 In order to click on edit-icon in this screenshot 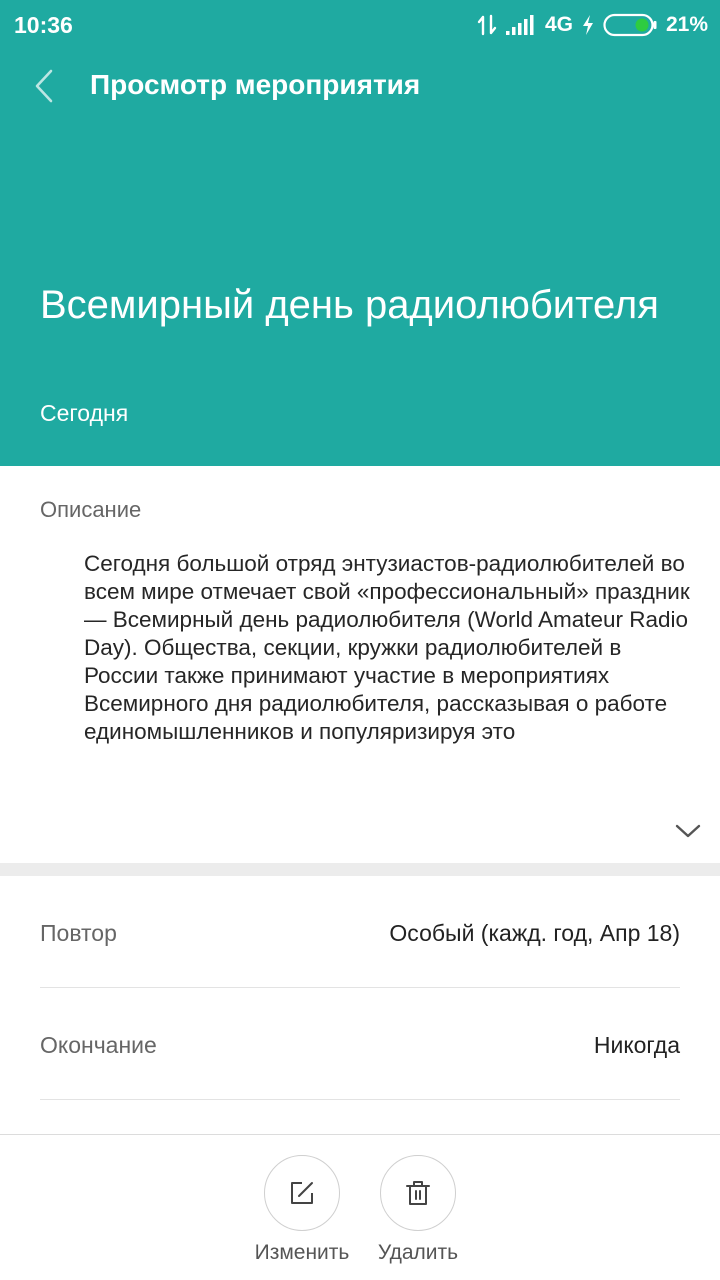, I will do `click(302, 1193)`.